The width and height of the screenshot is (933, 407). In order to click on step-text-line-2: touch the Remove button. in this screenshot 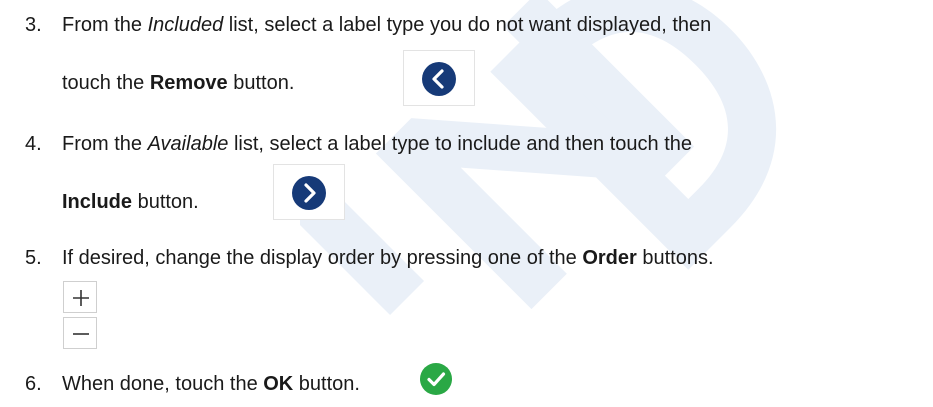, I will do `click(178, 83)`.